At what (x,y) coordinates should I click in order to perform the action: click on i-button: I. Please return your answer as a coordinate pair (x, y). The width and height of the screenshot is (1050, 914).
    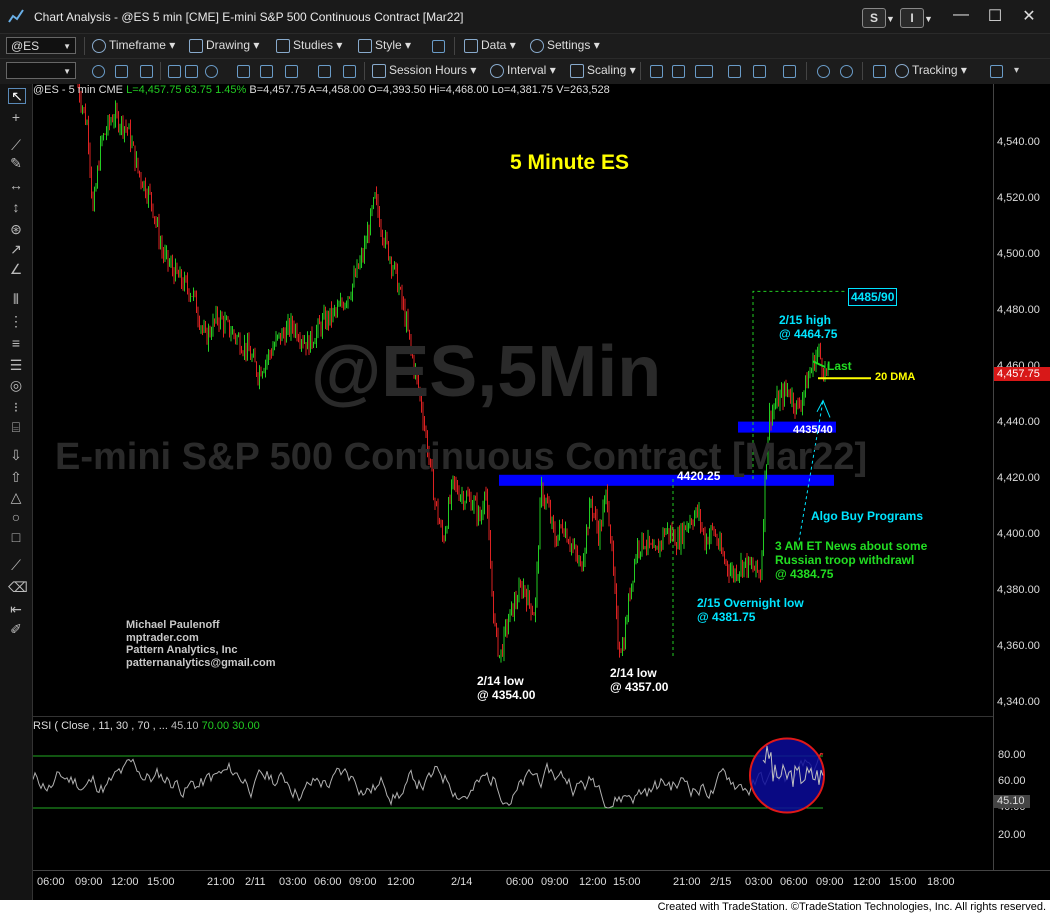
    Looking at the image, I should click on (912, 18).